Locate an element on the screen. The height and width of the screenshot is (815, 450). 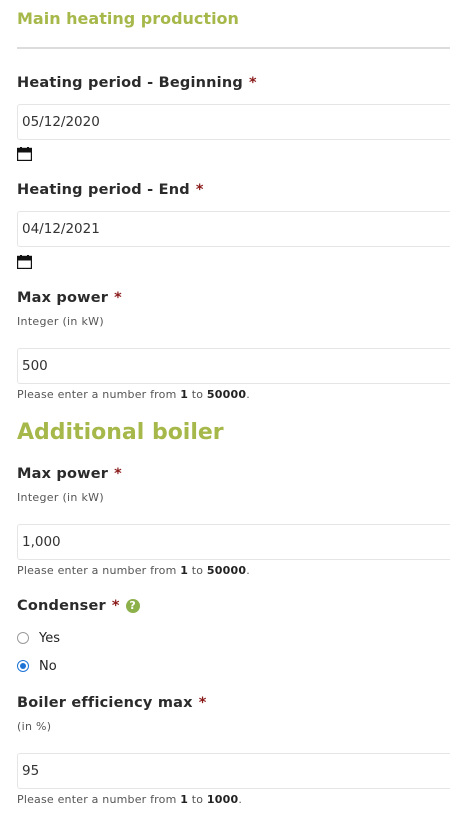
heating-end-label-text: Heating period - End is located at coordinates (103, 190).